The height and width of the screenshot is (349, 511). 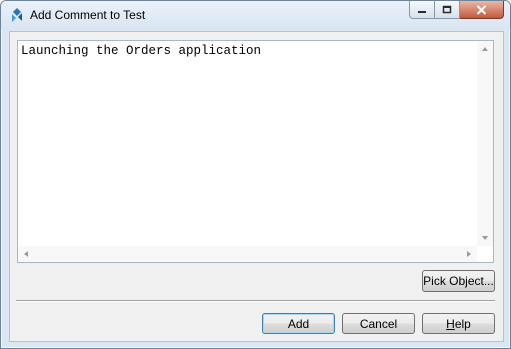 I want to click on minimize-button, so click(x=422, y=10).